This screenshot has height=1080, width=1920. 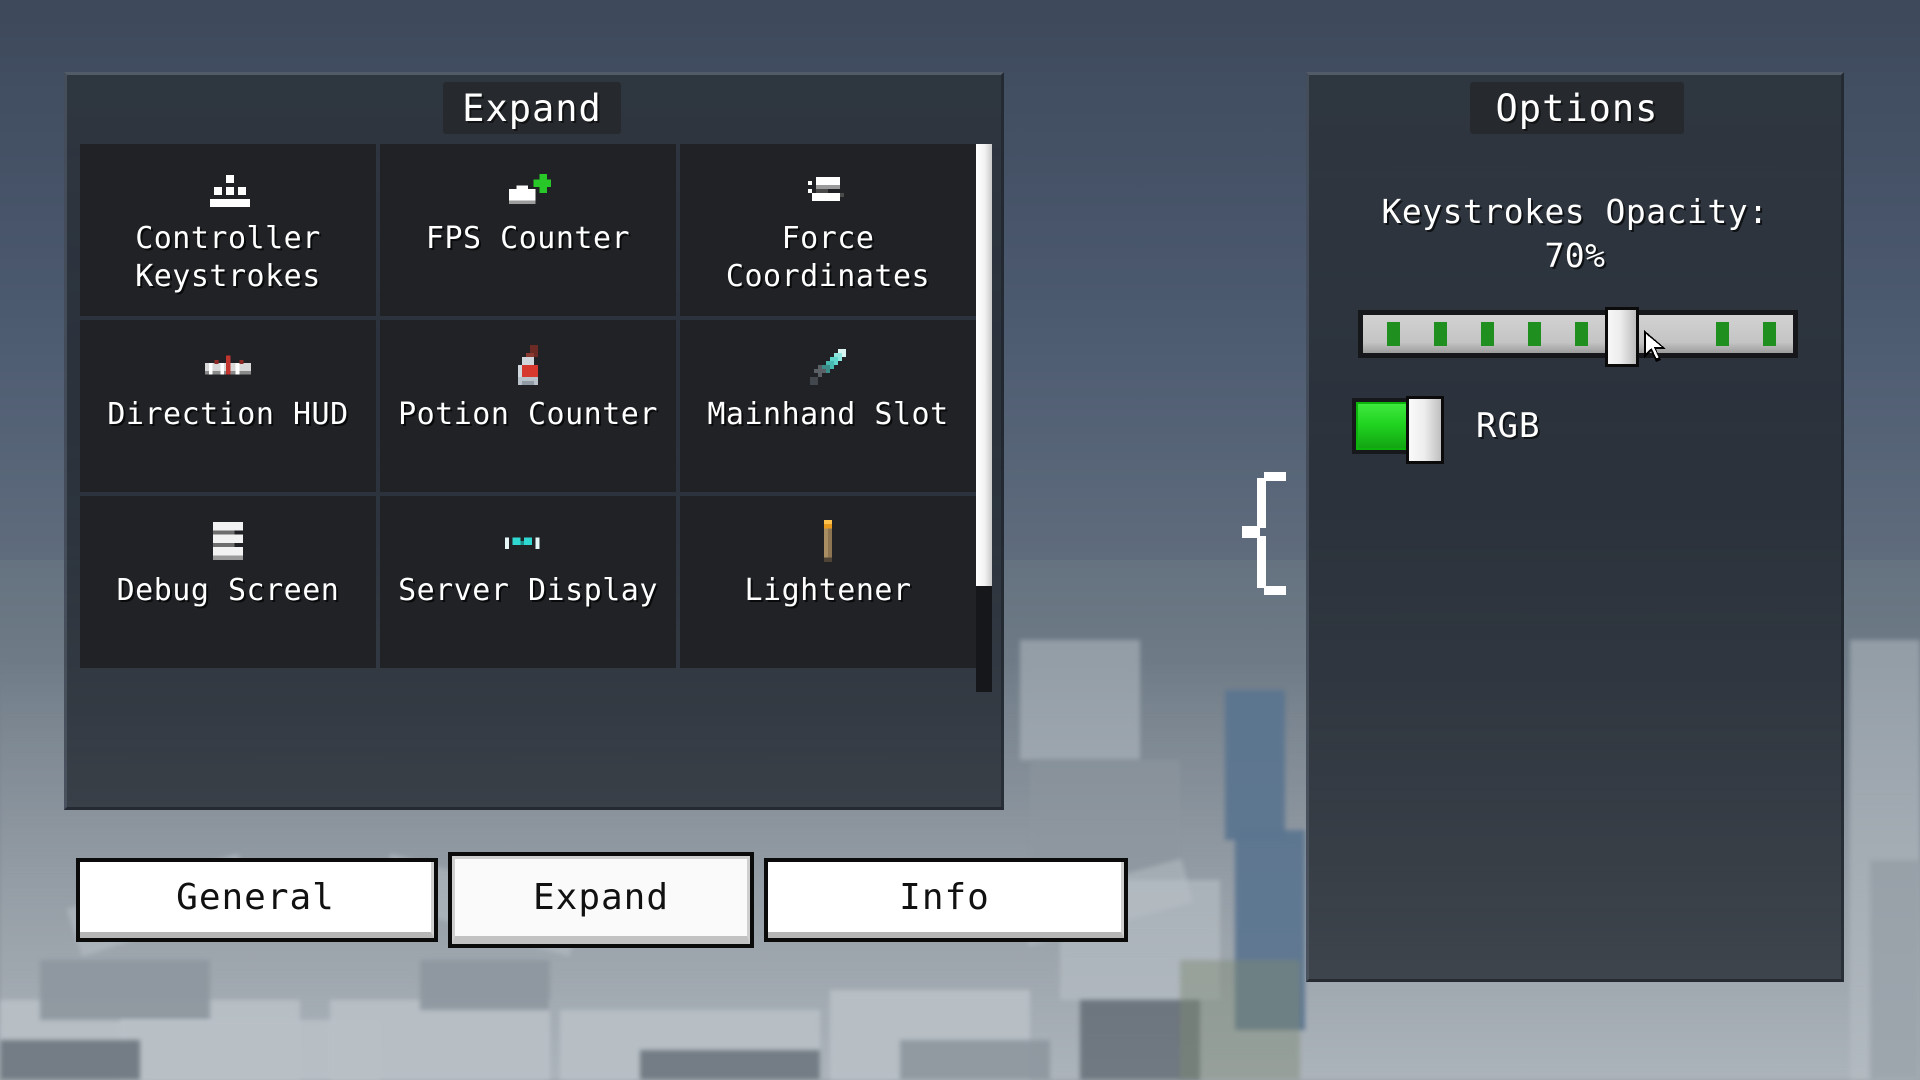 What do you see at coordinates (944, 897) in the screenshot?
I see `tab-info-label: Info` at bounding box center [944, 897].